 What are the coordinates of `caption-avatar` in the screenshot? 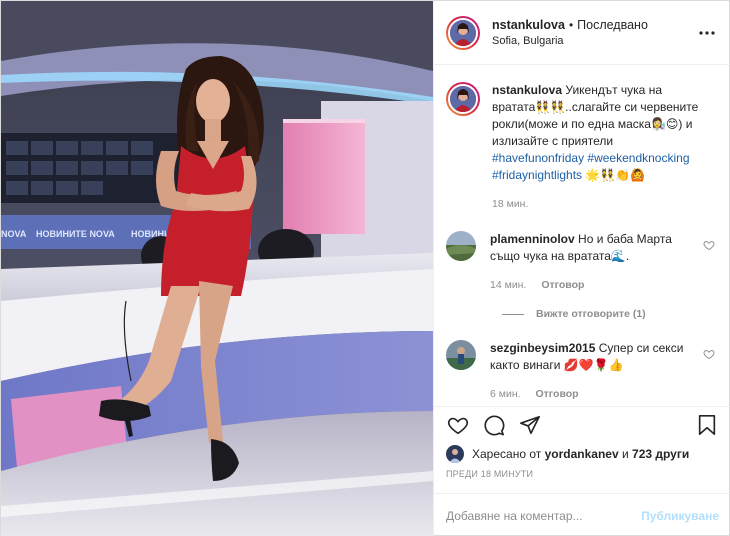 It's located at (463, 99).